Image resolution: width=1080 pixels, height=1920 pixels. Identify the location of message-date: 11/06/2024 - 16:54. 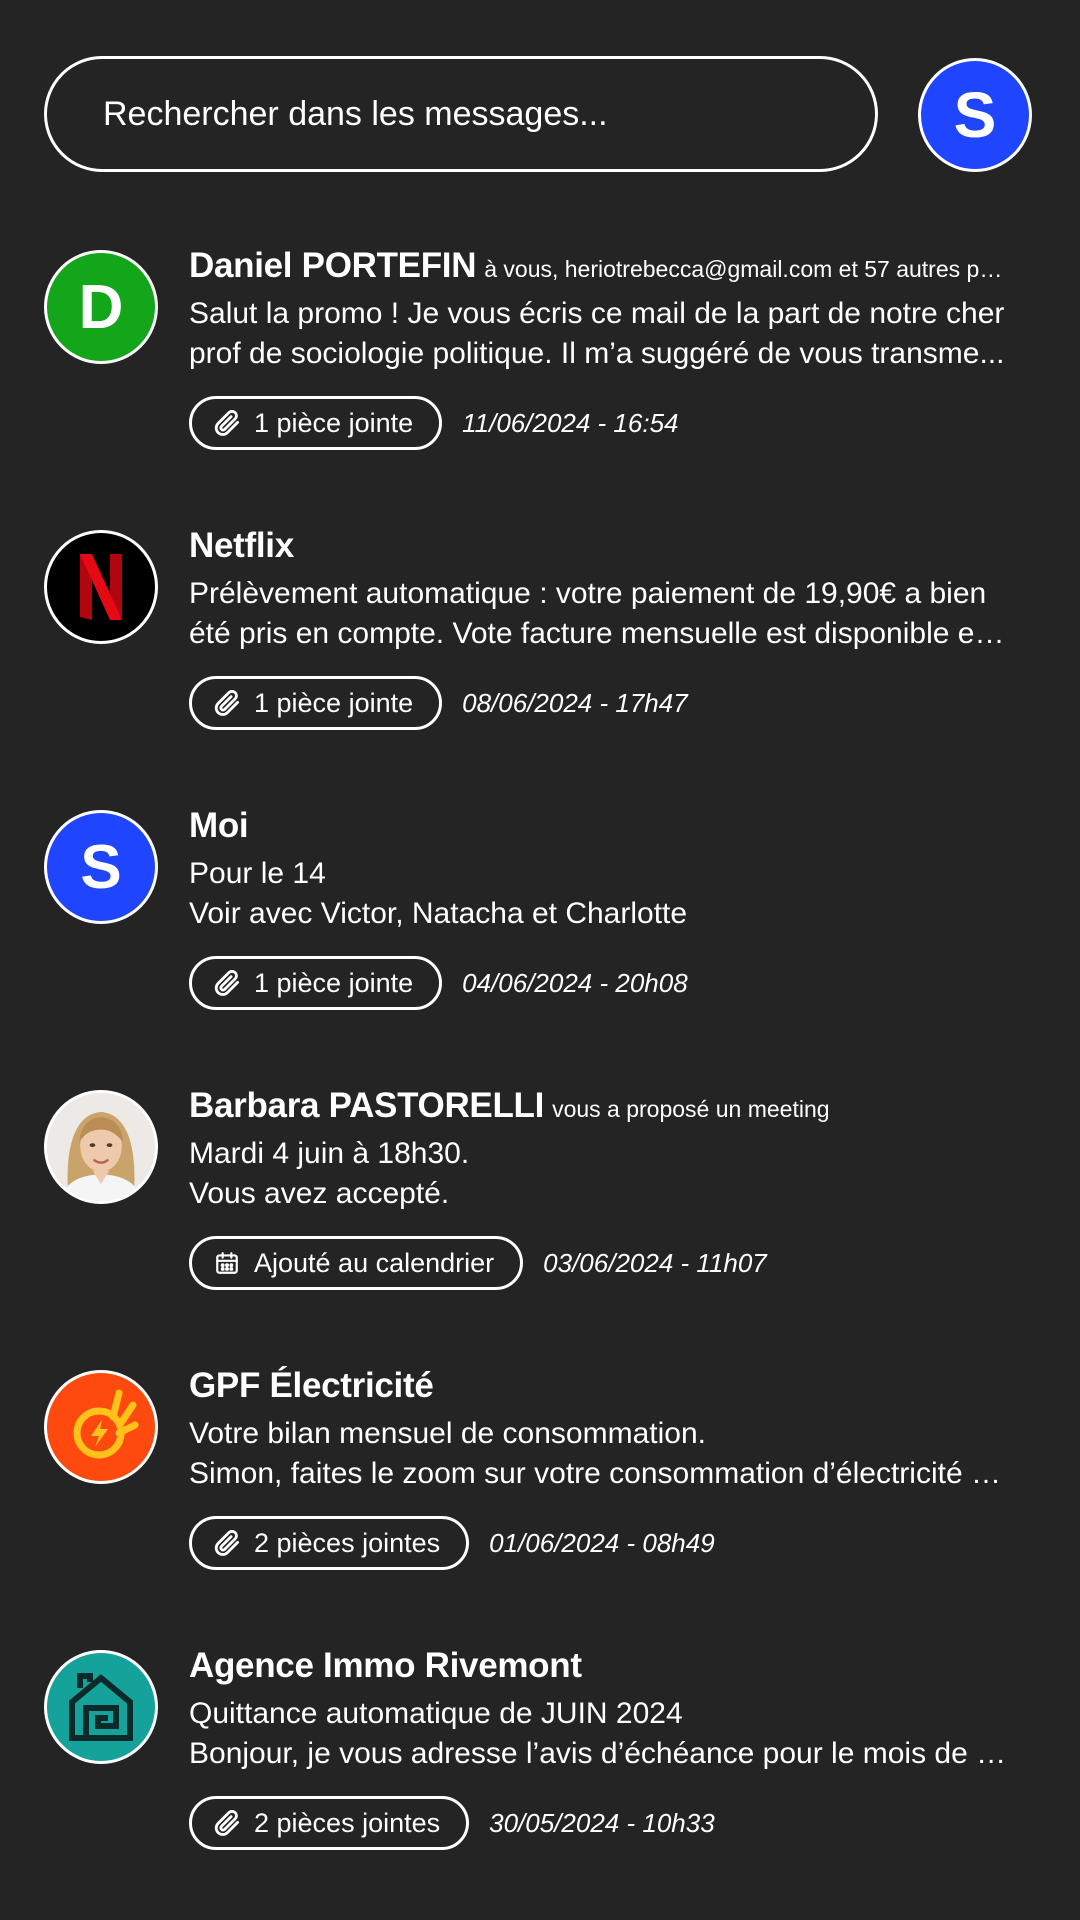
(570, 422).